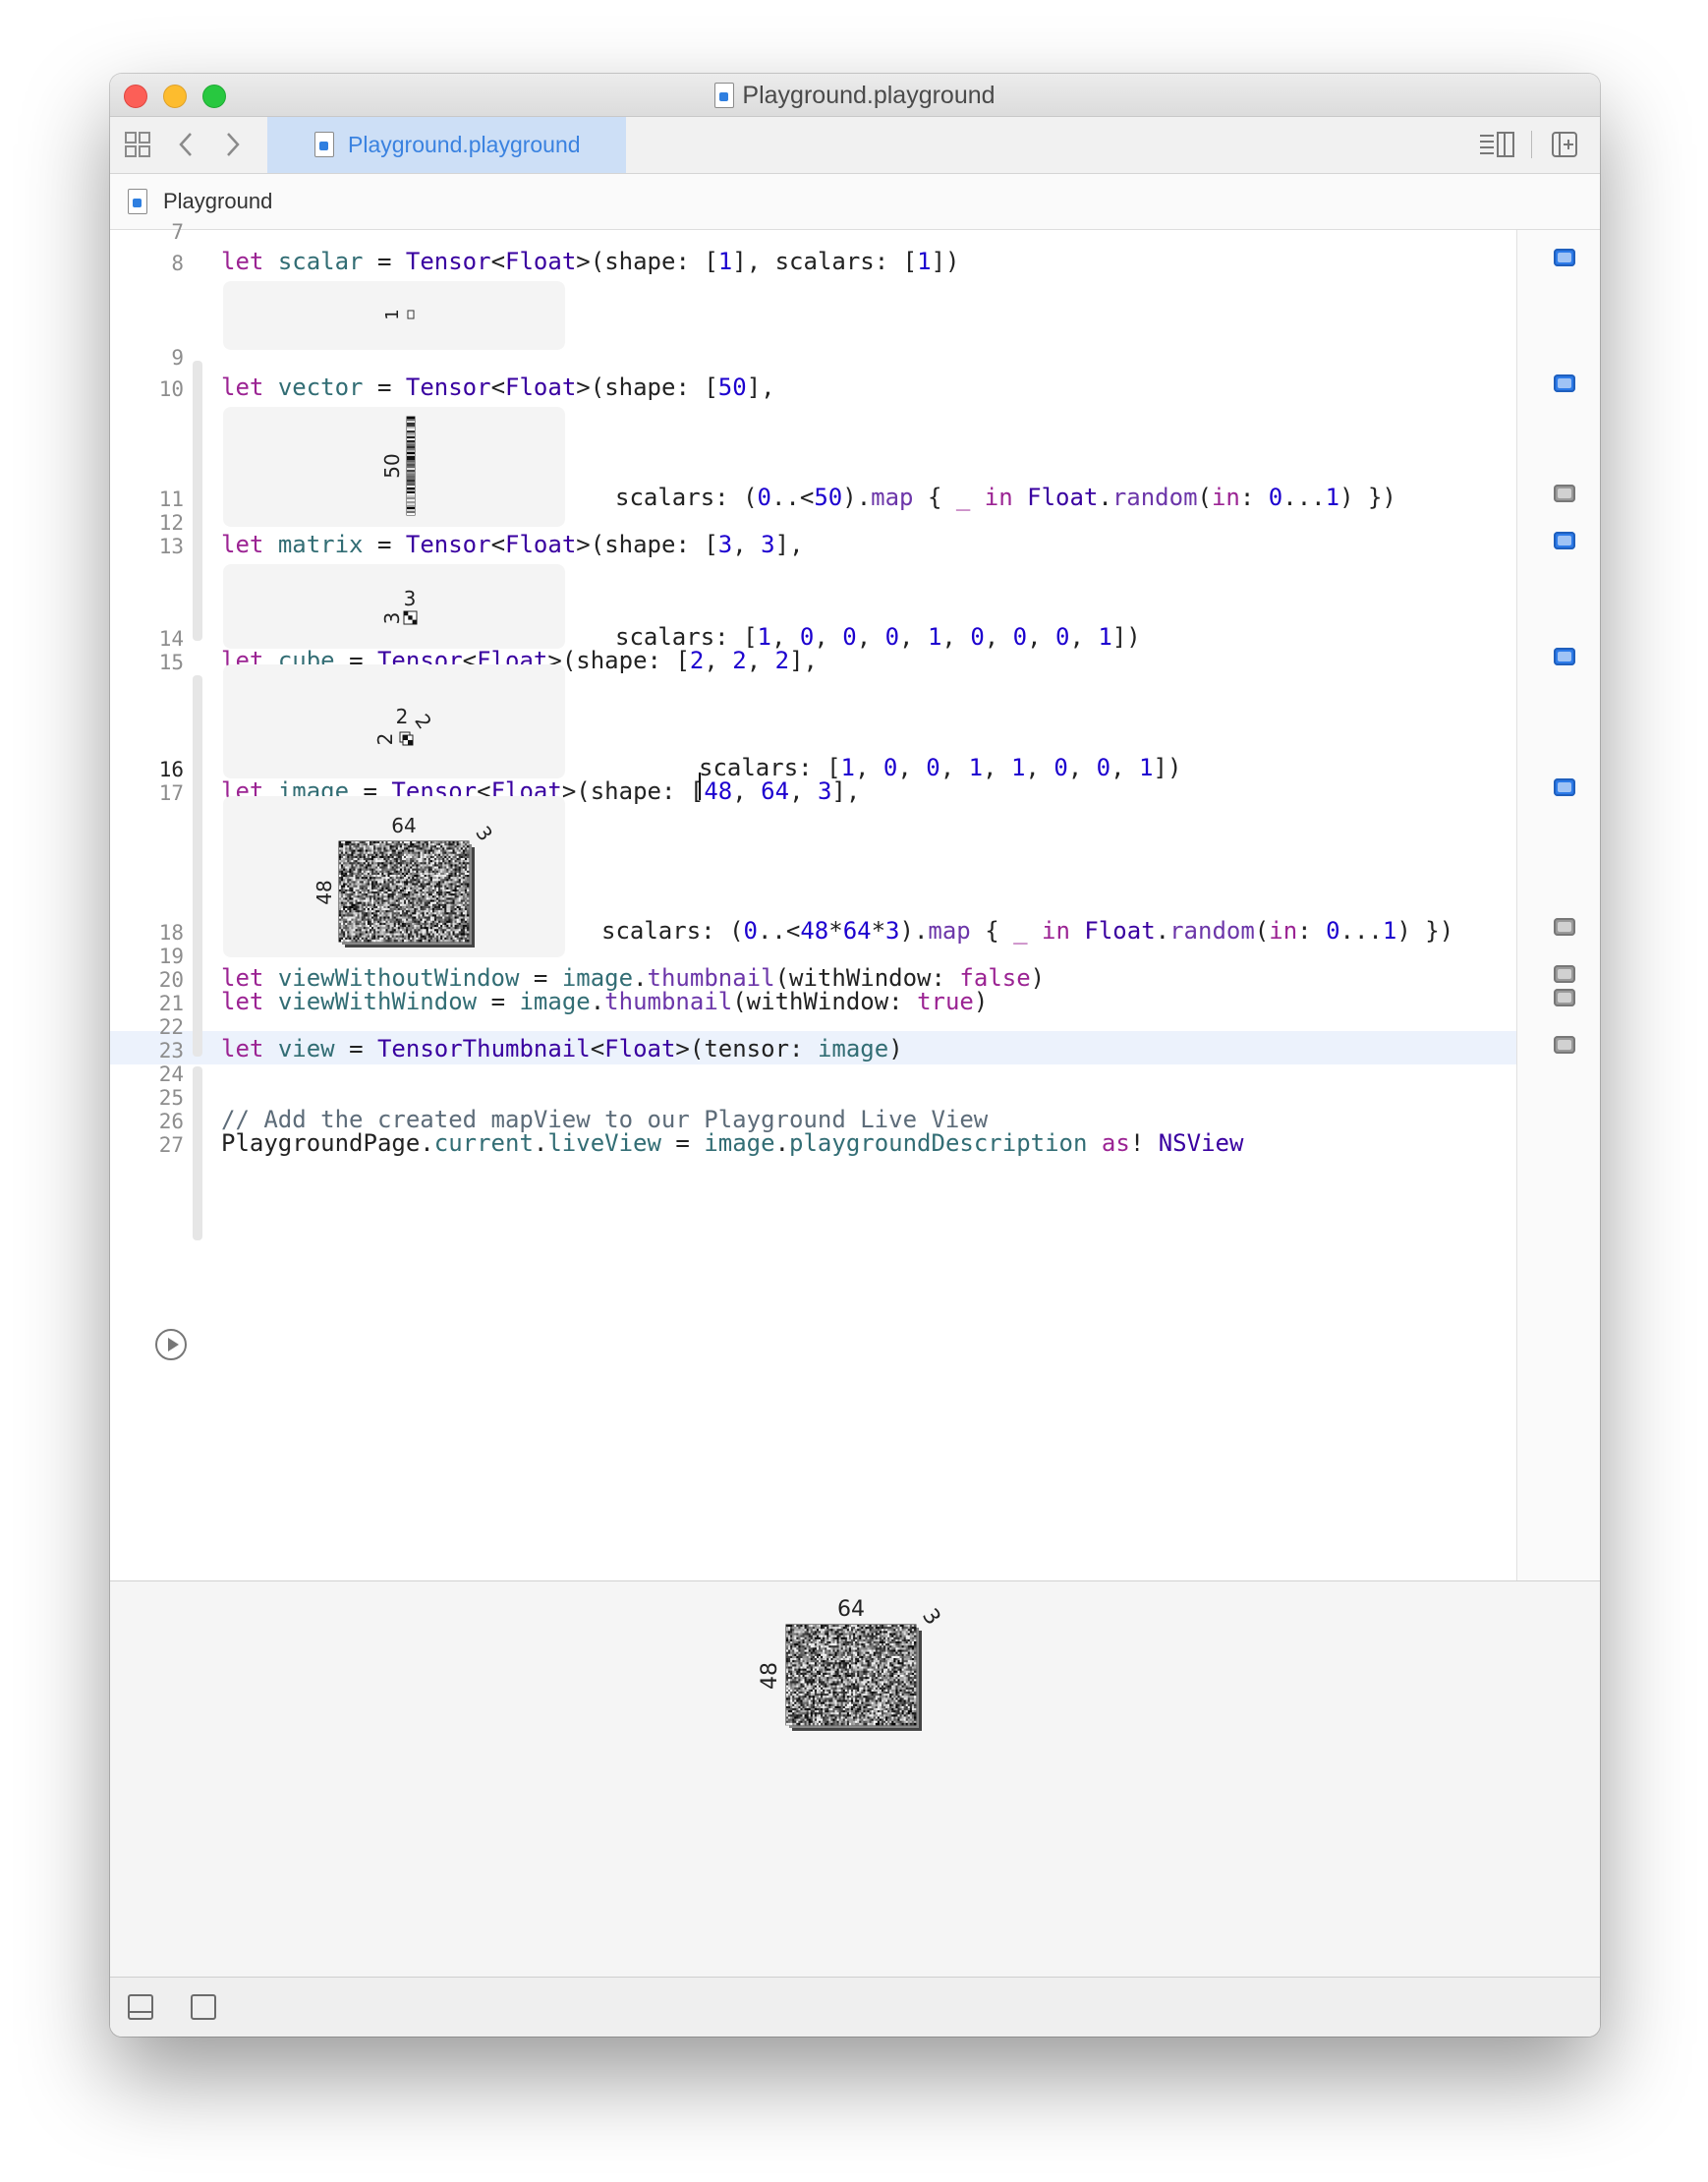  Describe the element at coordinates (177, 263) in the screenshot. I see `line-number: 8` at that location.